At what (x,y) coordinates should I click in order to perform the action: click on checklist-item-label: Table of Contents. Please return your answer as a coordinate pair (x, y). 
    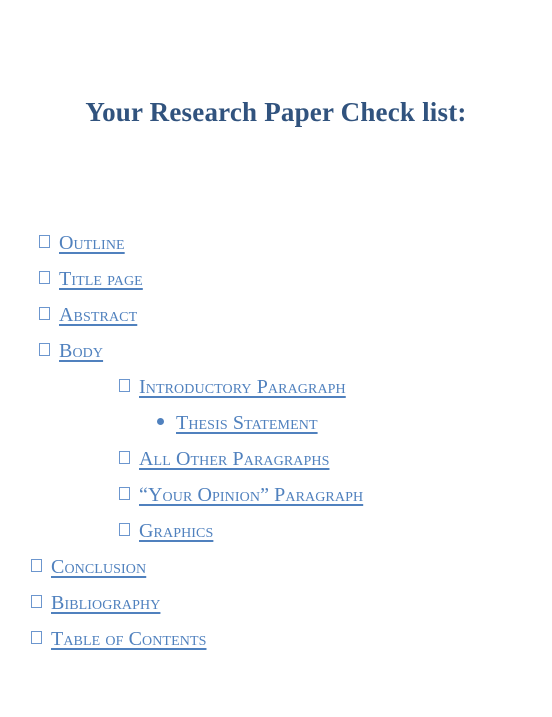
    Looking at the image, I should click on (129, 639).